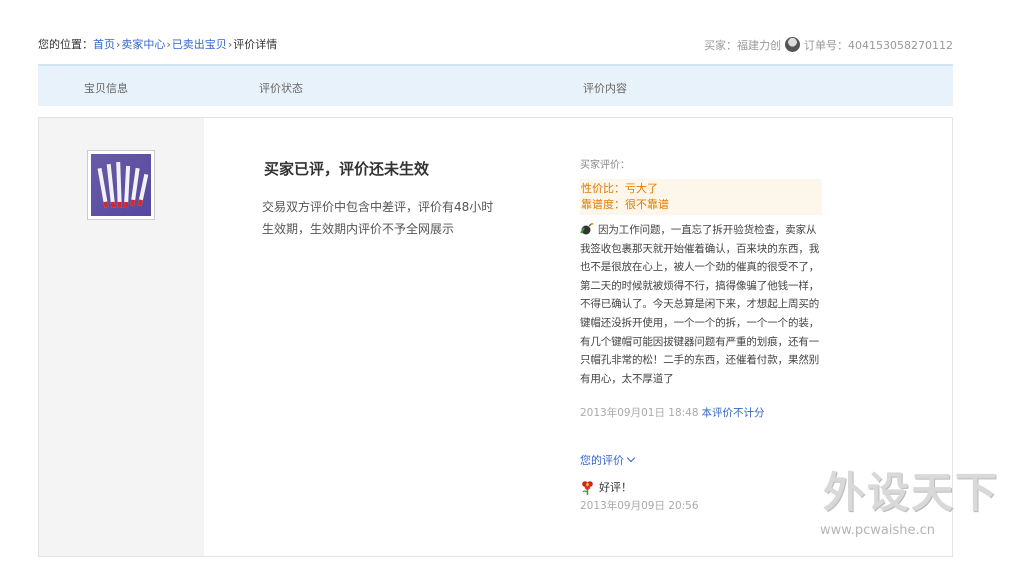  What do you see at coordinates (793, 44) in the screenshot?
I see `avatar-icon` at bounding box center [793, 44].